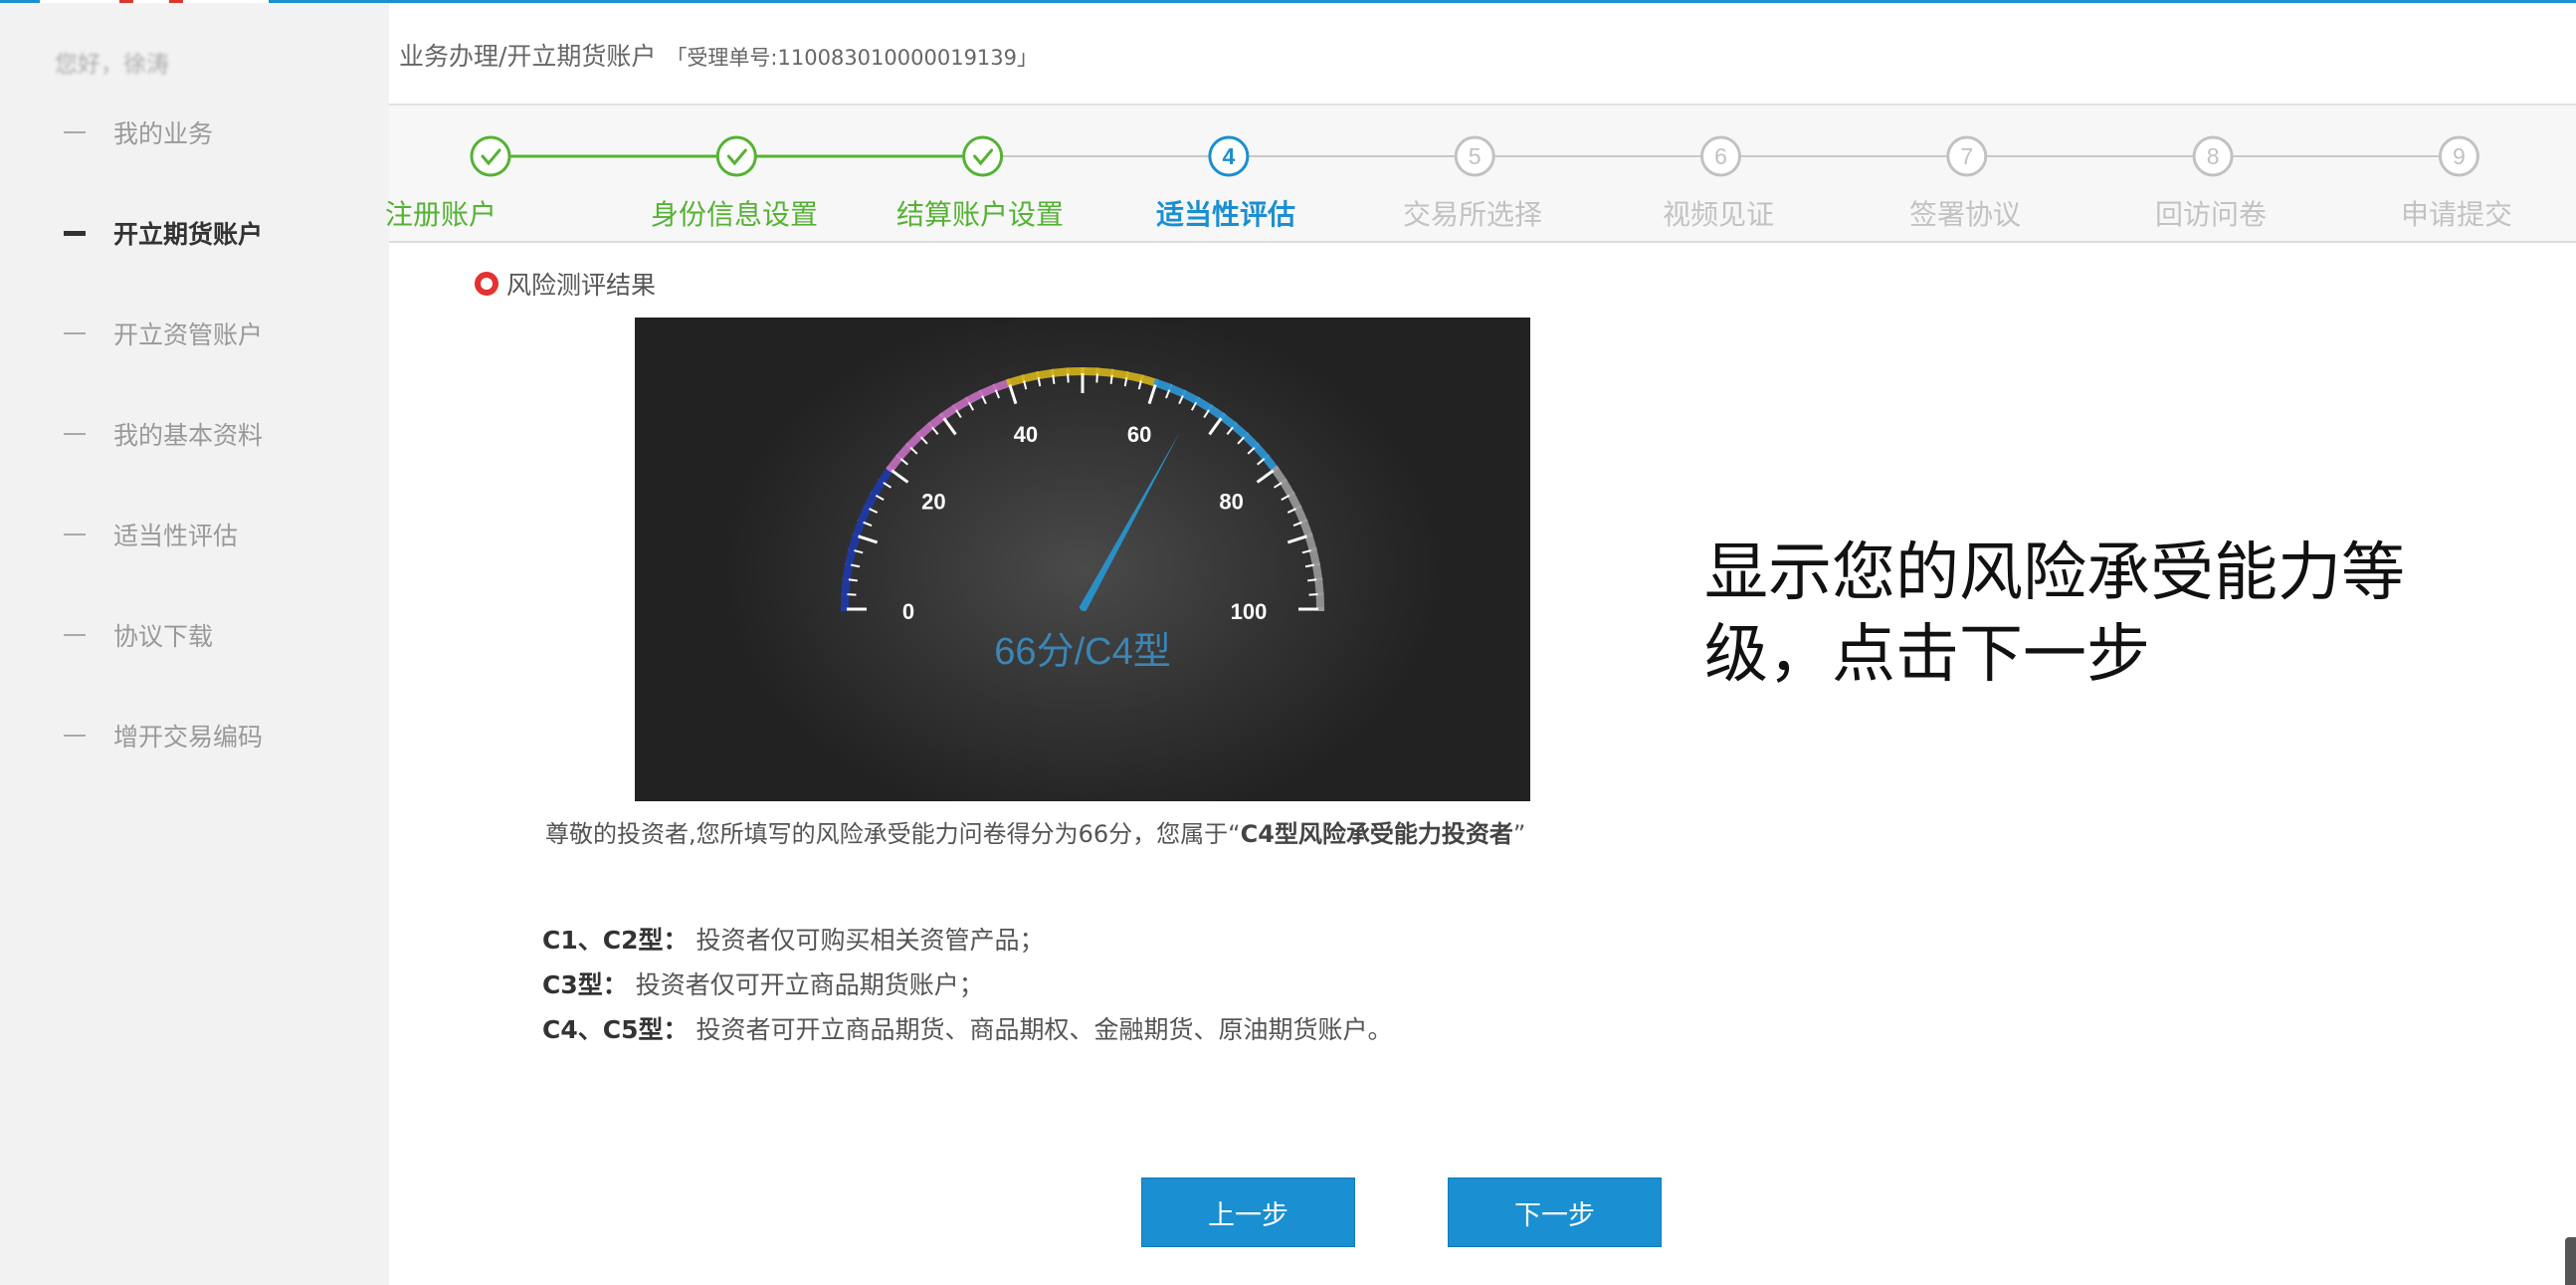 This screenshot has width=2576, height=1285. Describe the element at coordinates (893, 834) in the screenshot. I see `result-prefix: 尊敬的投资者,您所填写的风险承受能力问卷得分为66分，您属于“` at that location.